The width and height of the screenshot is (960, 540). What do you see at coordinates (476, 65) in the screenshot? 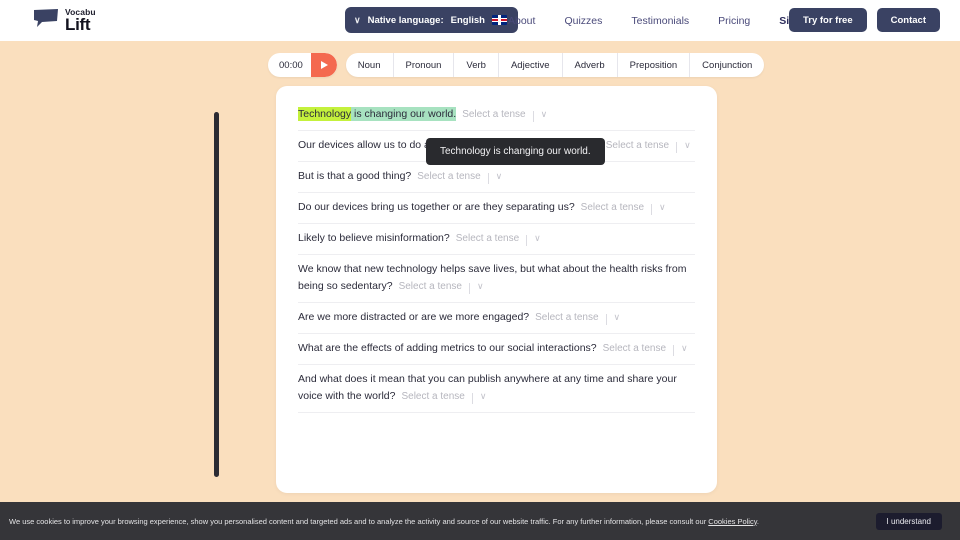
I see `pos-button-verb: Verb` at bounding box center [476, 65].